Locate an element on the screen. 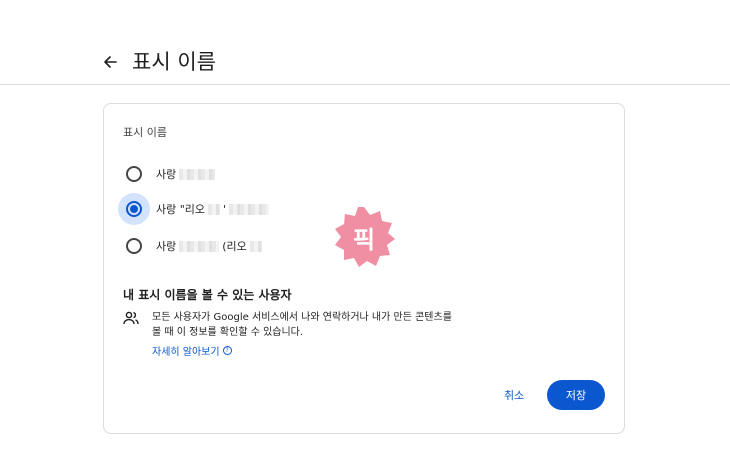  save-button: 저장 is located at coordinates (576, 395).